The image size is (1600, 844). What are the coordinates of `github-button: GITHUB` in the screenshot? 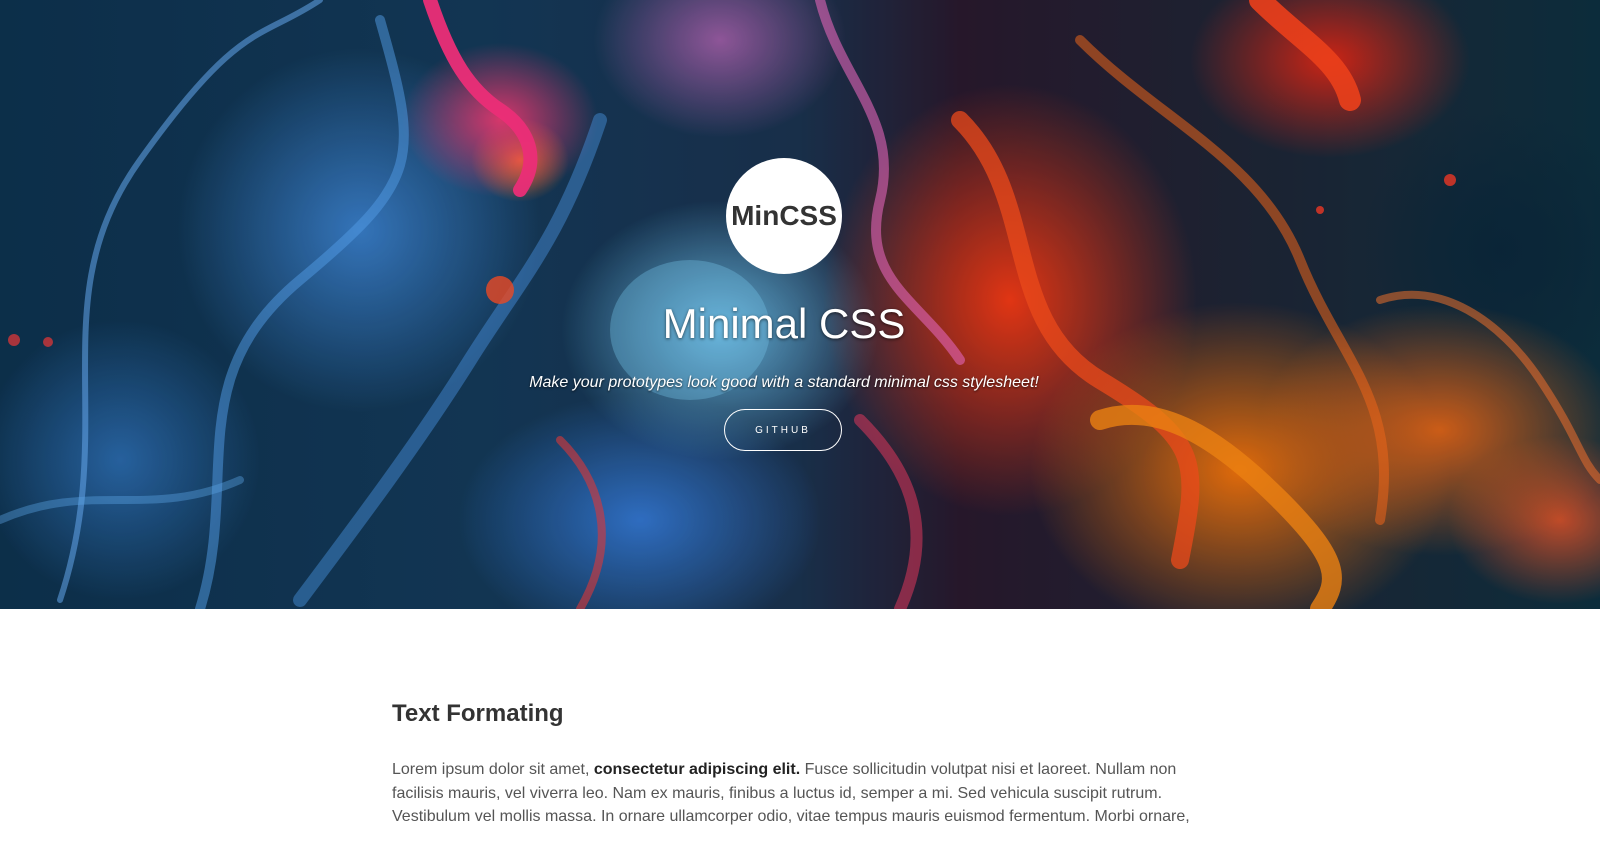 It's located at (783, 430).